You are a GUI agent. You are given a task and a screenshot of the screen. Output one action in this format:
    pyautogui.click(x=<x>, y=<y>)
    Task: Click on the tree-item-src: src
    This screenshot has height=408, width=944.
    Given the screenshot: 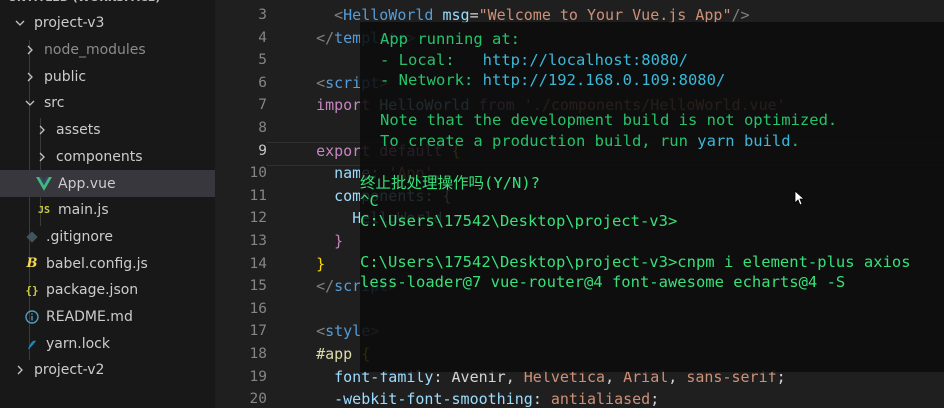 What is the action you would take?
    pyautogui.click(x=107, y=103)
    